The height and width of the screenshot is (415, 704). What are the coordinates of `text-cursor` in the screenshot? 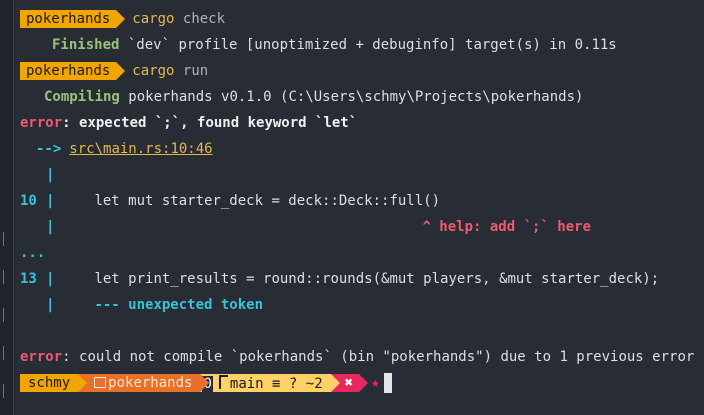 It's located at (387, 383).